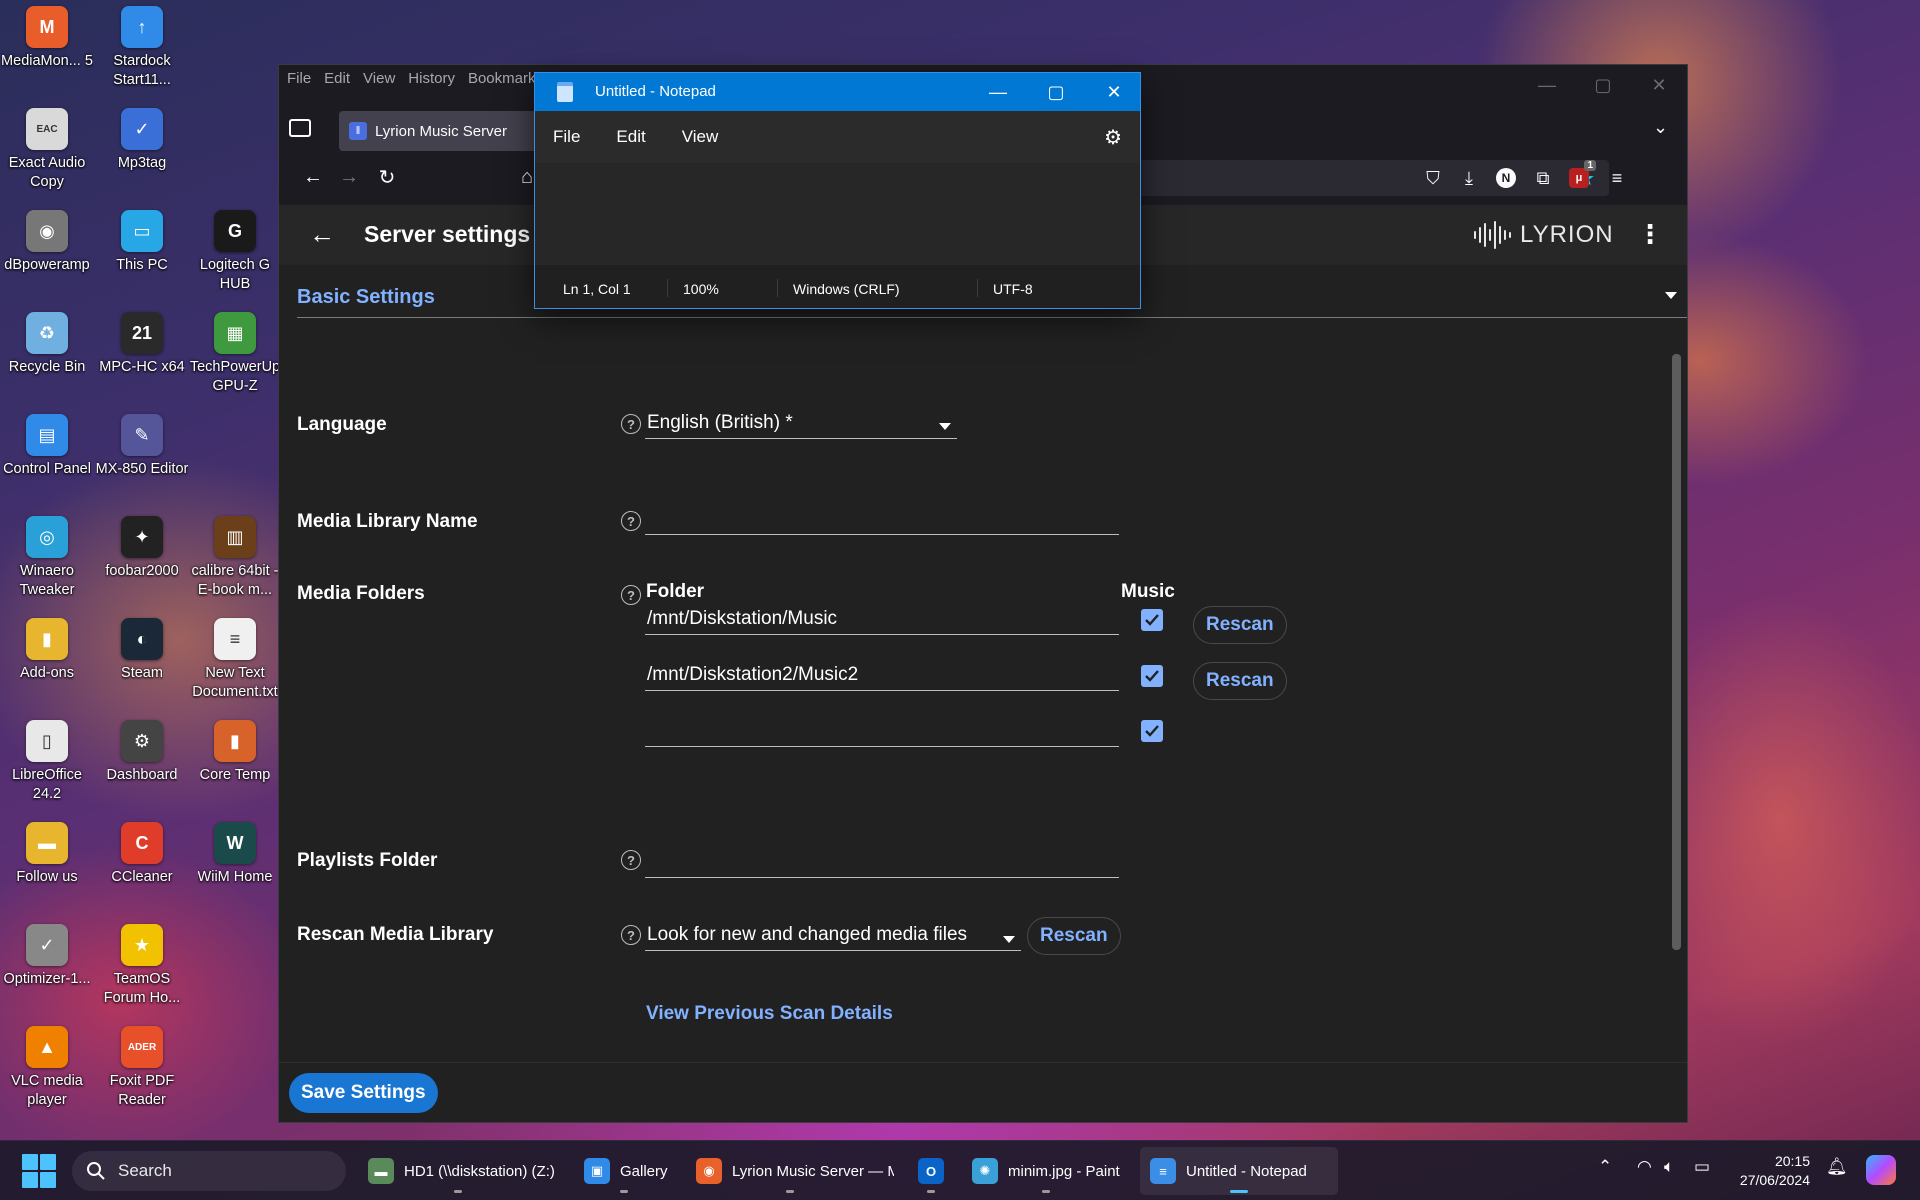 This screenshot has height=1200, width=1920. Describe the element at coordinates (1676, 652) in the screenshot. I see `page-scrollbar` at that location.